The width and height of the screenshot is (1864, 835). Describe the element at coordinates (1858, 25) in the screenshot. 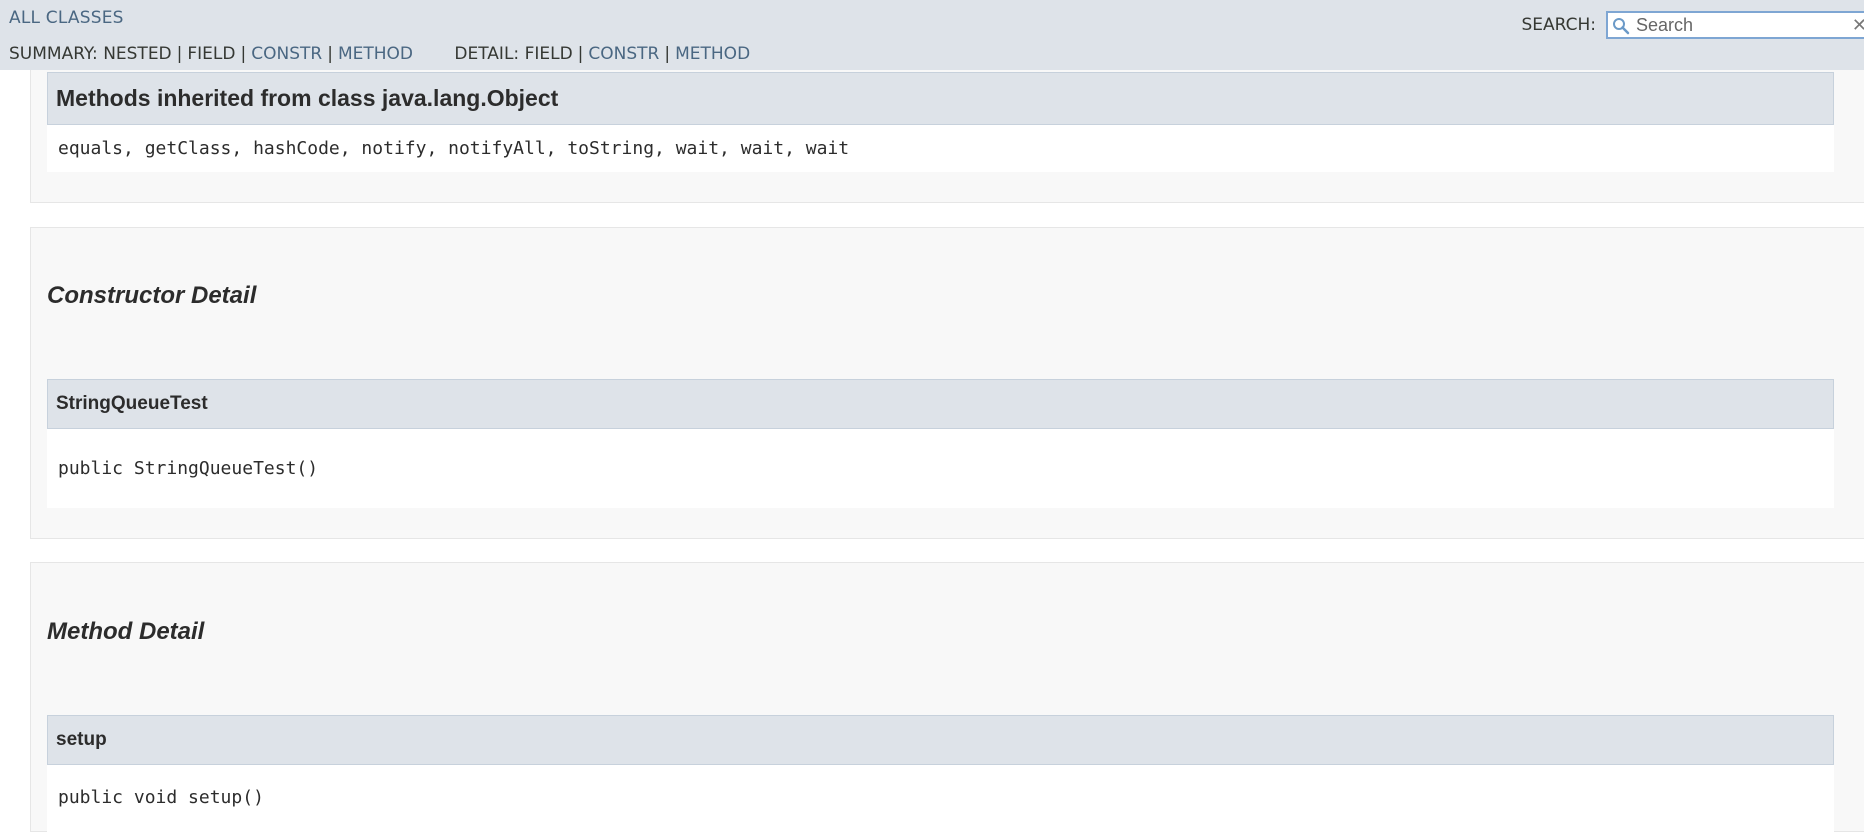

I see `close-icon: ✕` at that location.